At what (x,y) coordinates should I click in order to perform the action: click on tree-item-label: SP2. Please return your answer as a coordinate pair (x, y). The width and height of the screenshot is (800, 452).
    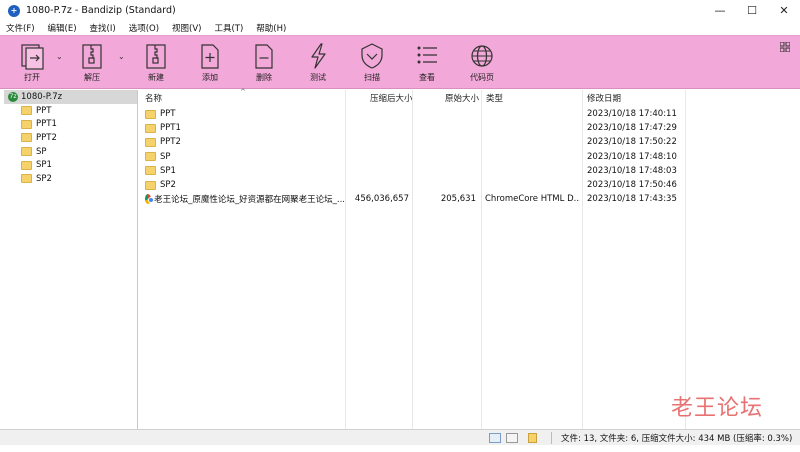
    Looking at the image, I should click on (44, 178).